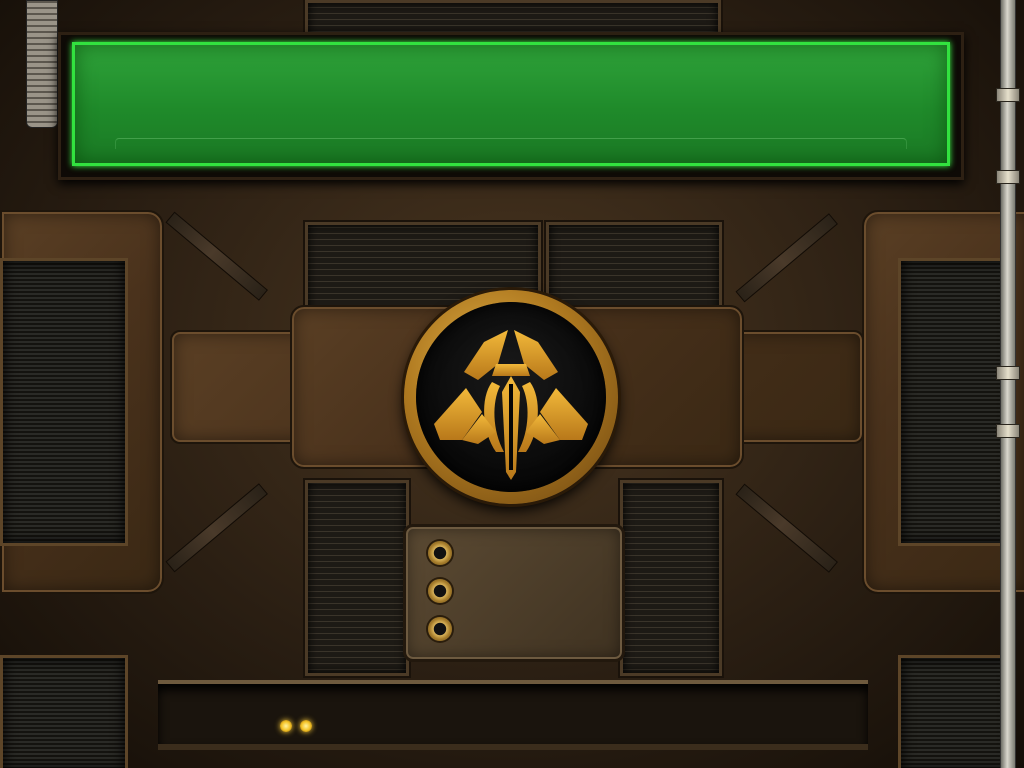 The height and width of the screenshot is (768, 1024). I want to click on faction-claw-emblem-icon, so click(511, 405).